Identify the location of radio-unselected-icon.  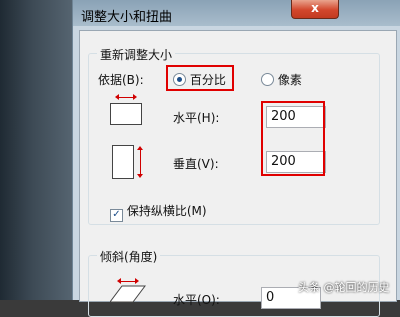
(267, 79).